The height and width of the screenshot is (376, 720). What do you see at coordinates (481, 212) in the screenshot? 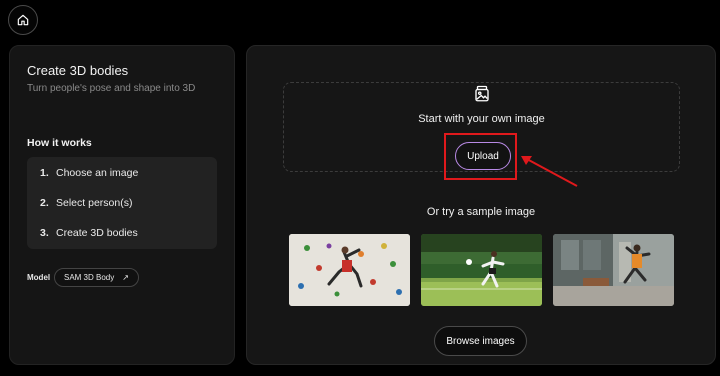
I see `sample-heading: Or try a sample image` at bounding box center [481, 212].